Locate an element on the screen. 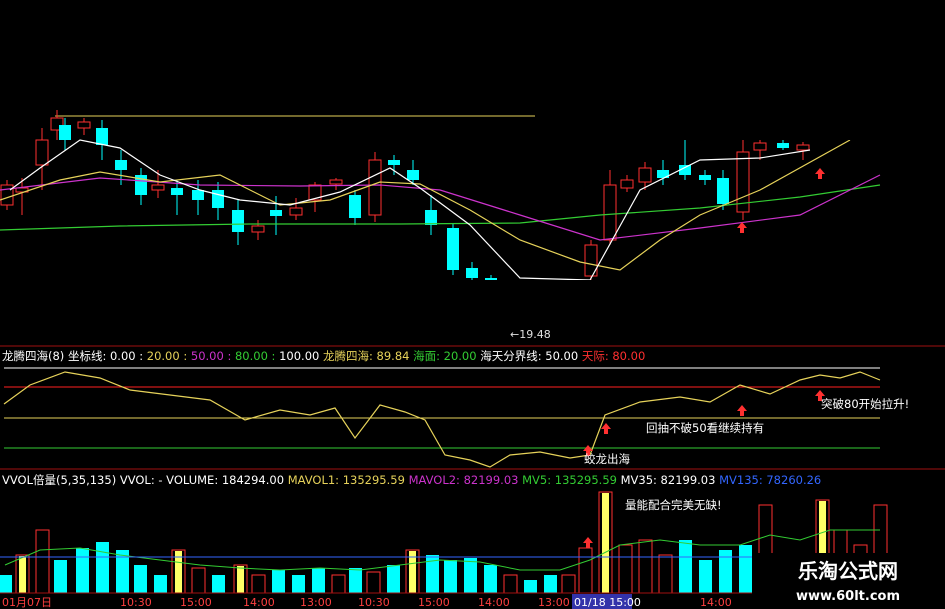 The image size is (945, 609). annotation-dragon-out: 蛟龙出海 is located at coordinates (607, 459).